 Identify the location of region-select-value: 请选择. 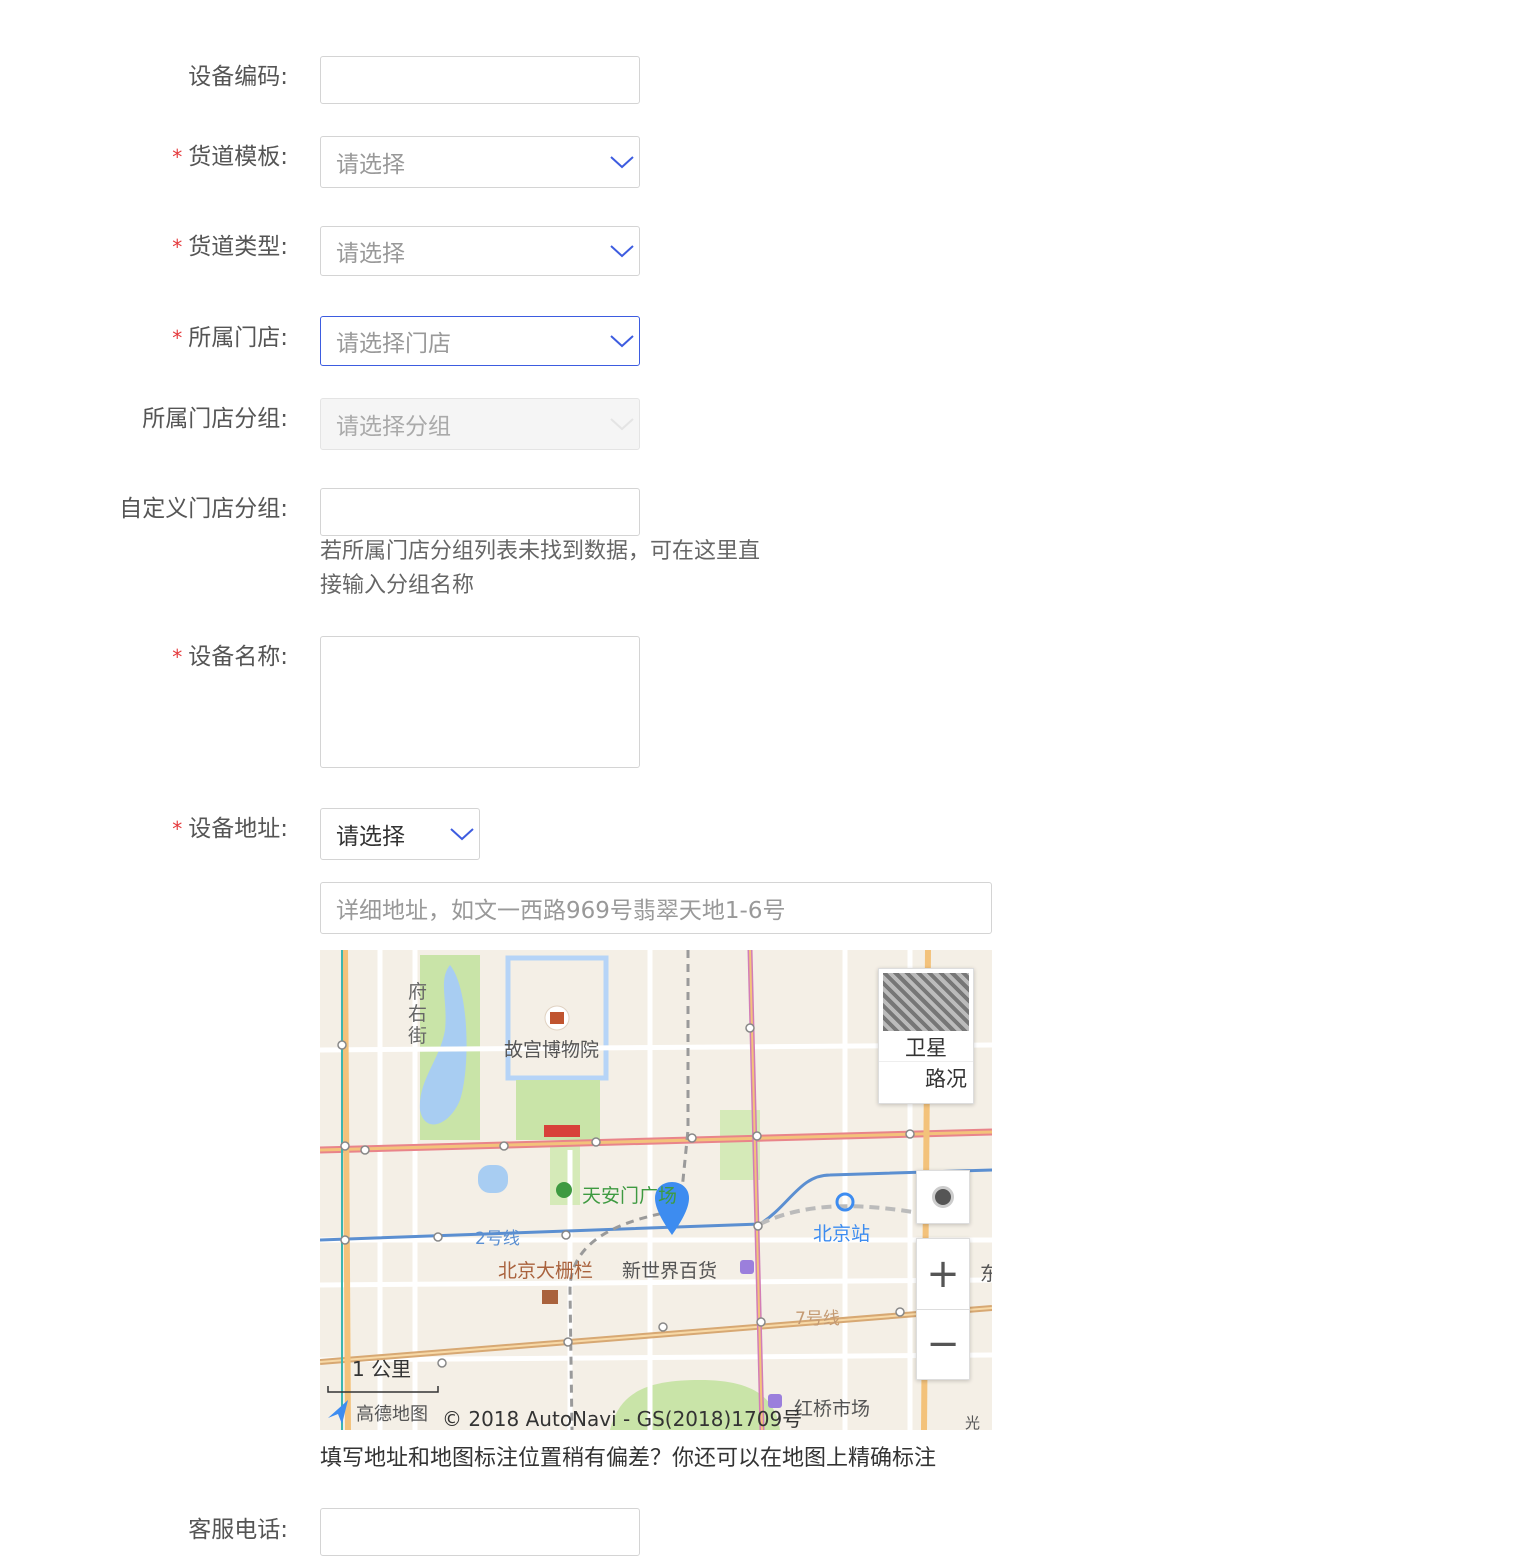
(370, 837).